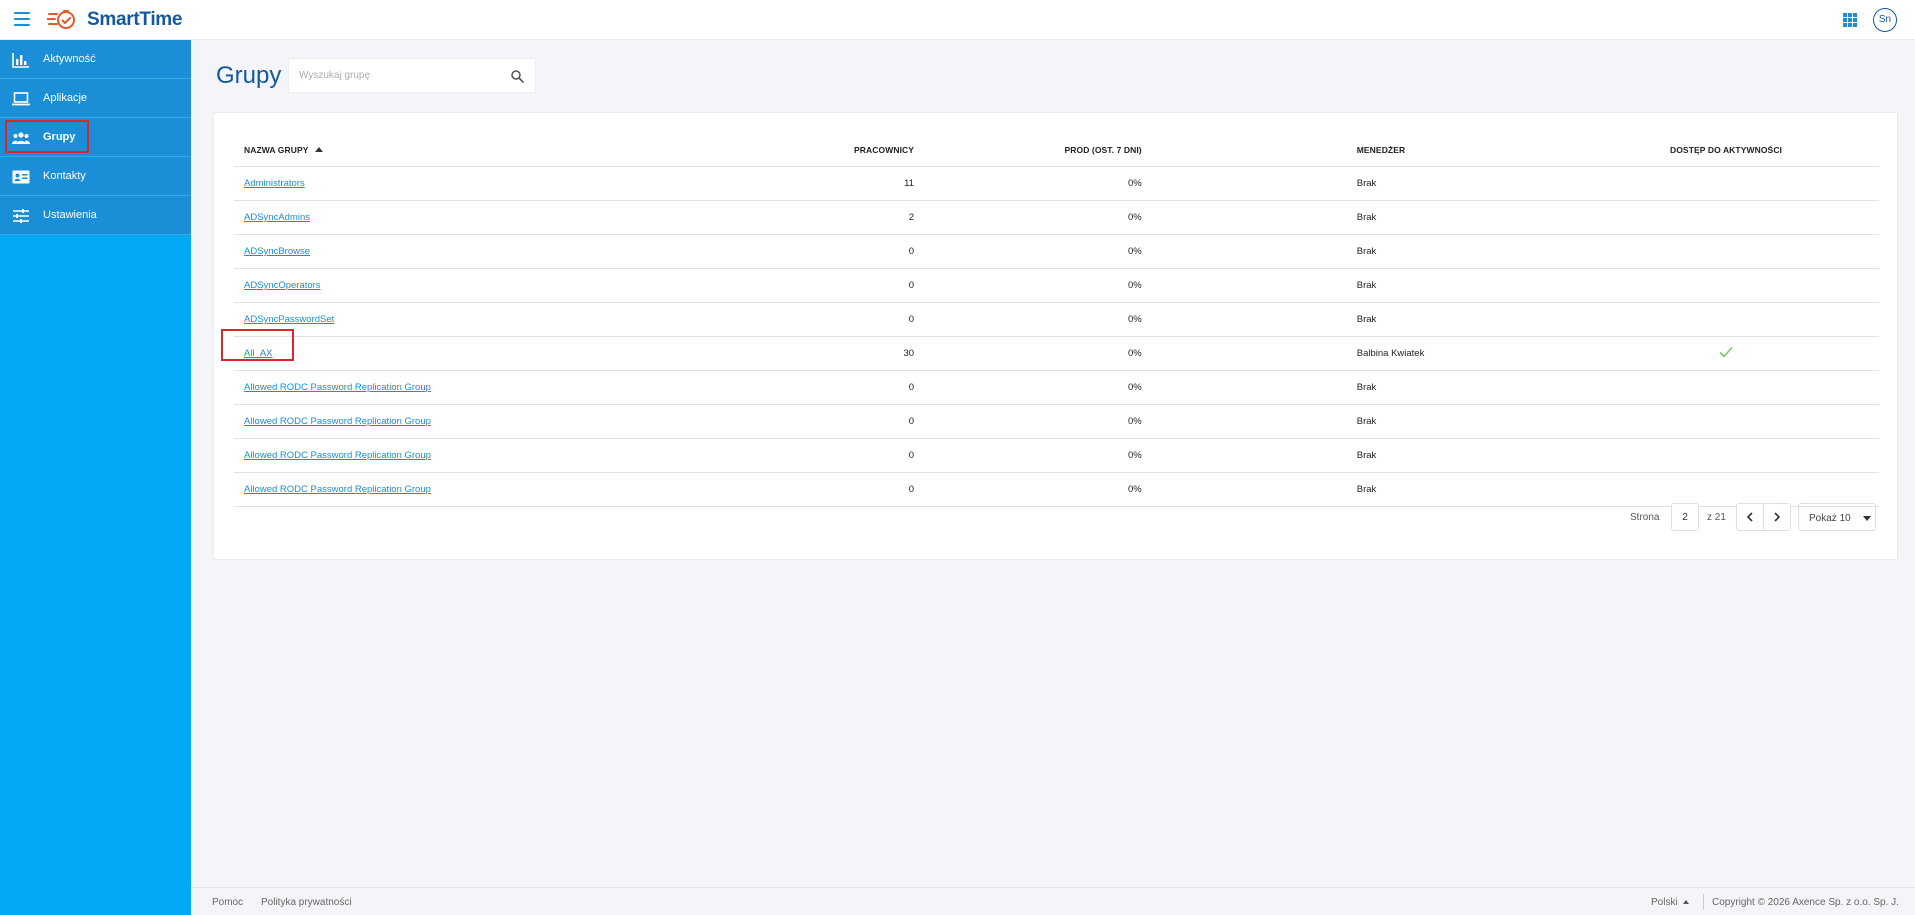 This screenshot has height=915, width=1915. Describe the element at coordinates (95, 98) in the screenshot. I see `sidebar-item-aplikacje: Aplikacje` at that location.